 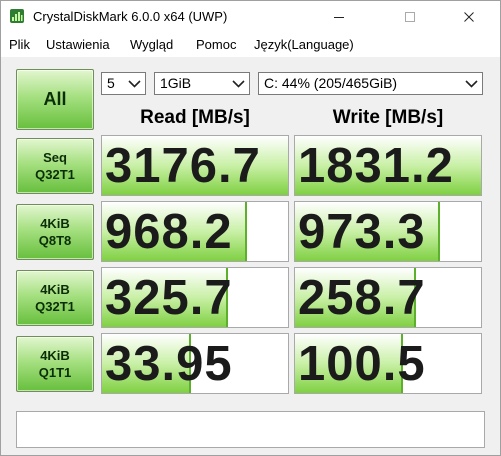 I want to click on write-result-value: 1831.2, so click(x=376, y=166).